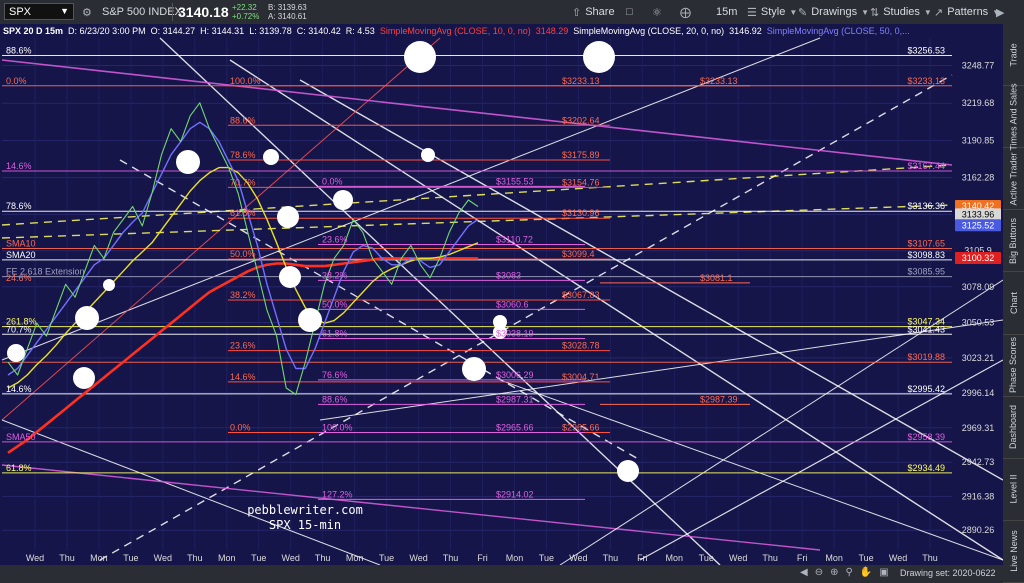 The width and height of the screenshot is (1024, 583). What do you see at coordinates (866, 572) in the screenshot?
I see `hand-icon: ✋` at bounding box center [866, 572].